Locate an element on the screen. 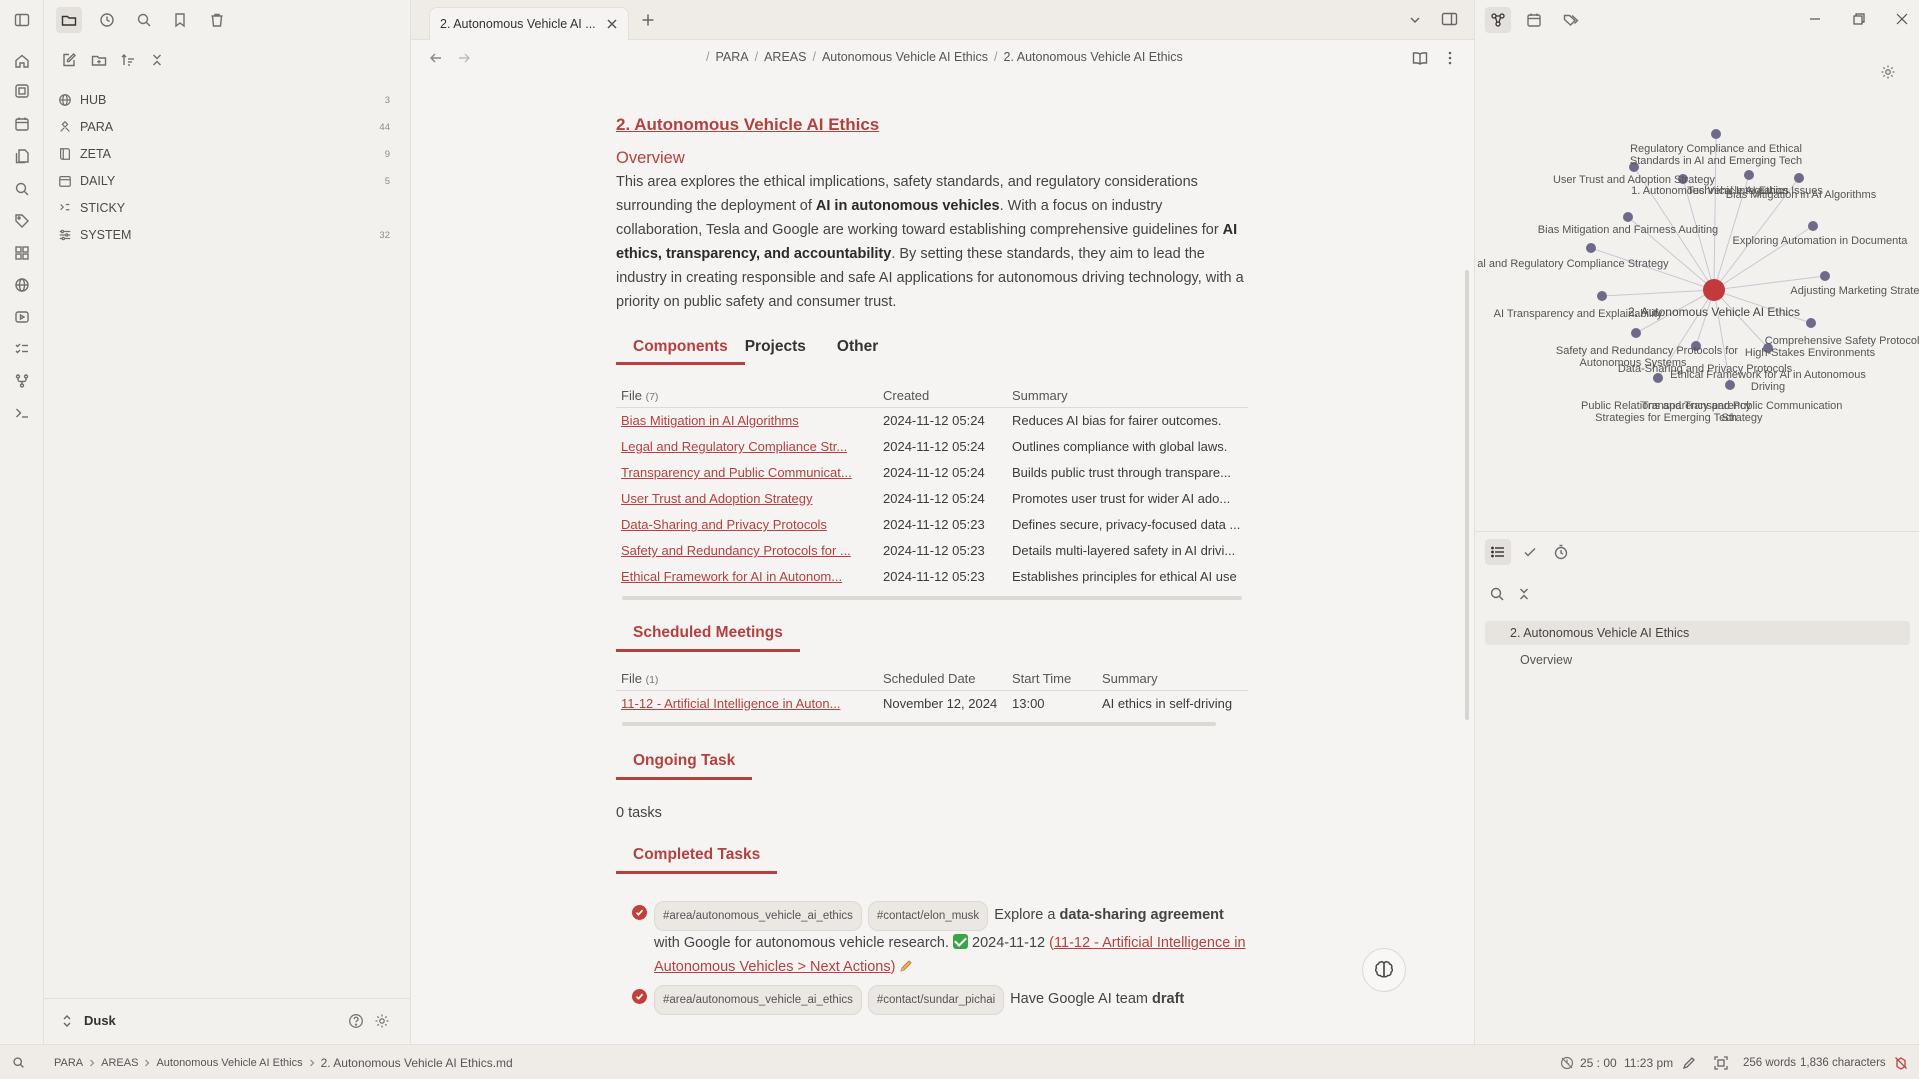 This screenshot has height=1079, width=1919. close-icon is located at coordinates (1902, 19).